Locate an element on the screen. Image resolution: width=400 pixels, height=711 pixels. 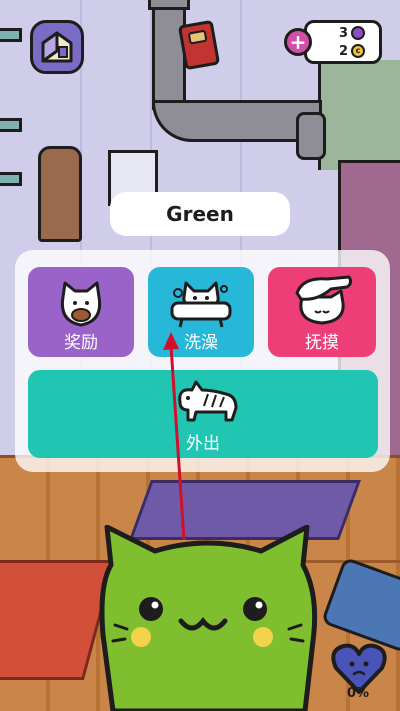
add-currency-button: + is located at coordinates (298, 42).